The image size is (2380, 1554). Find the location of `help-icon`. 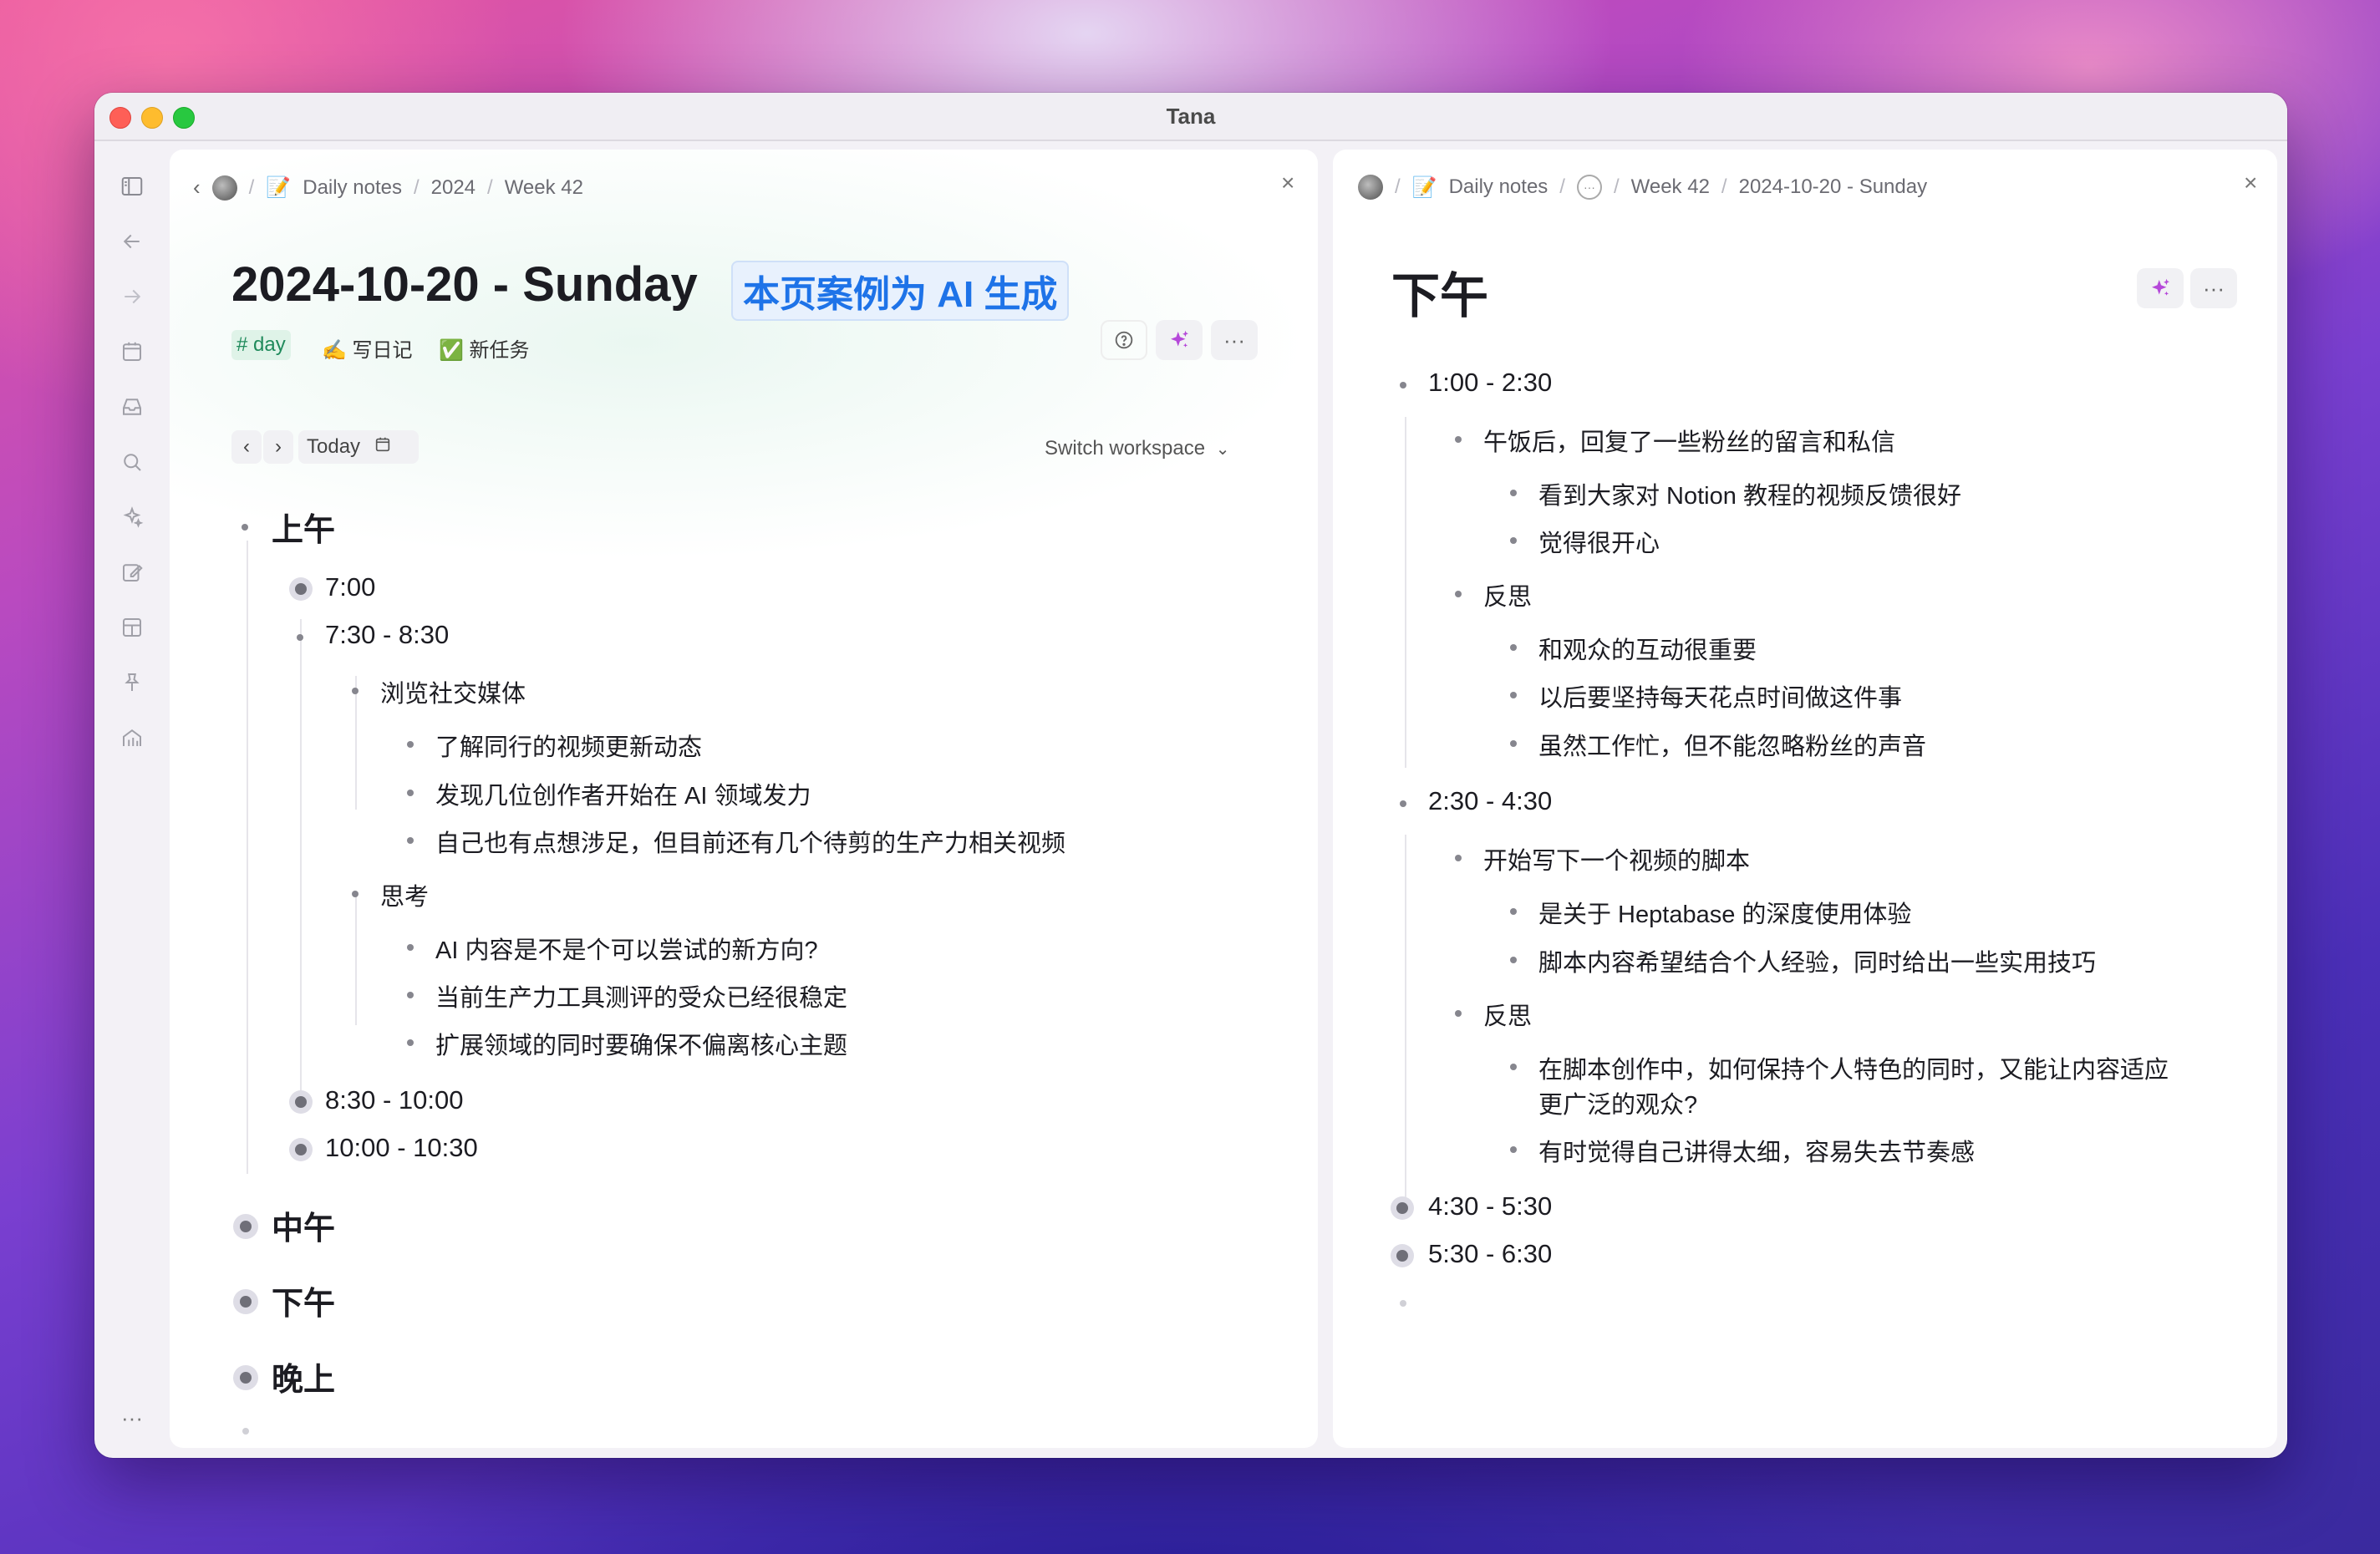

help-icon is located at coordinates (1124, 340).